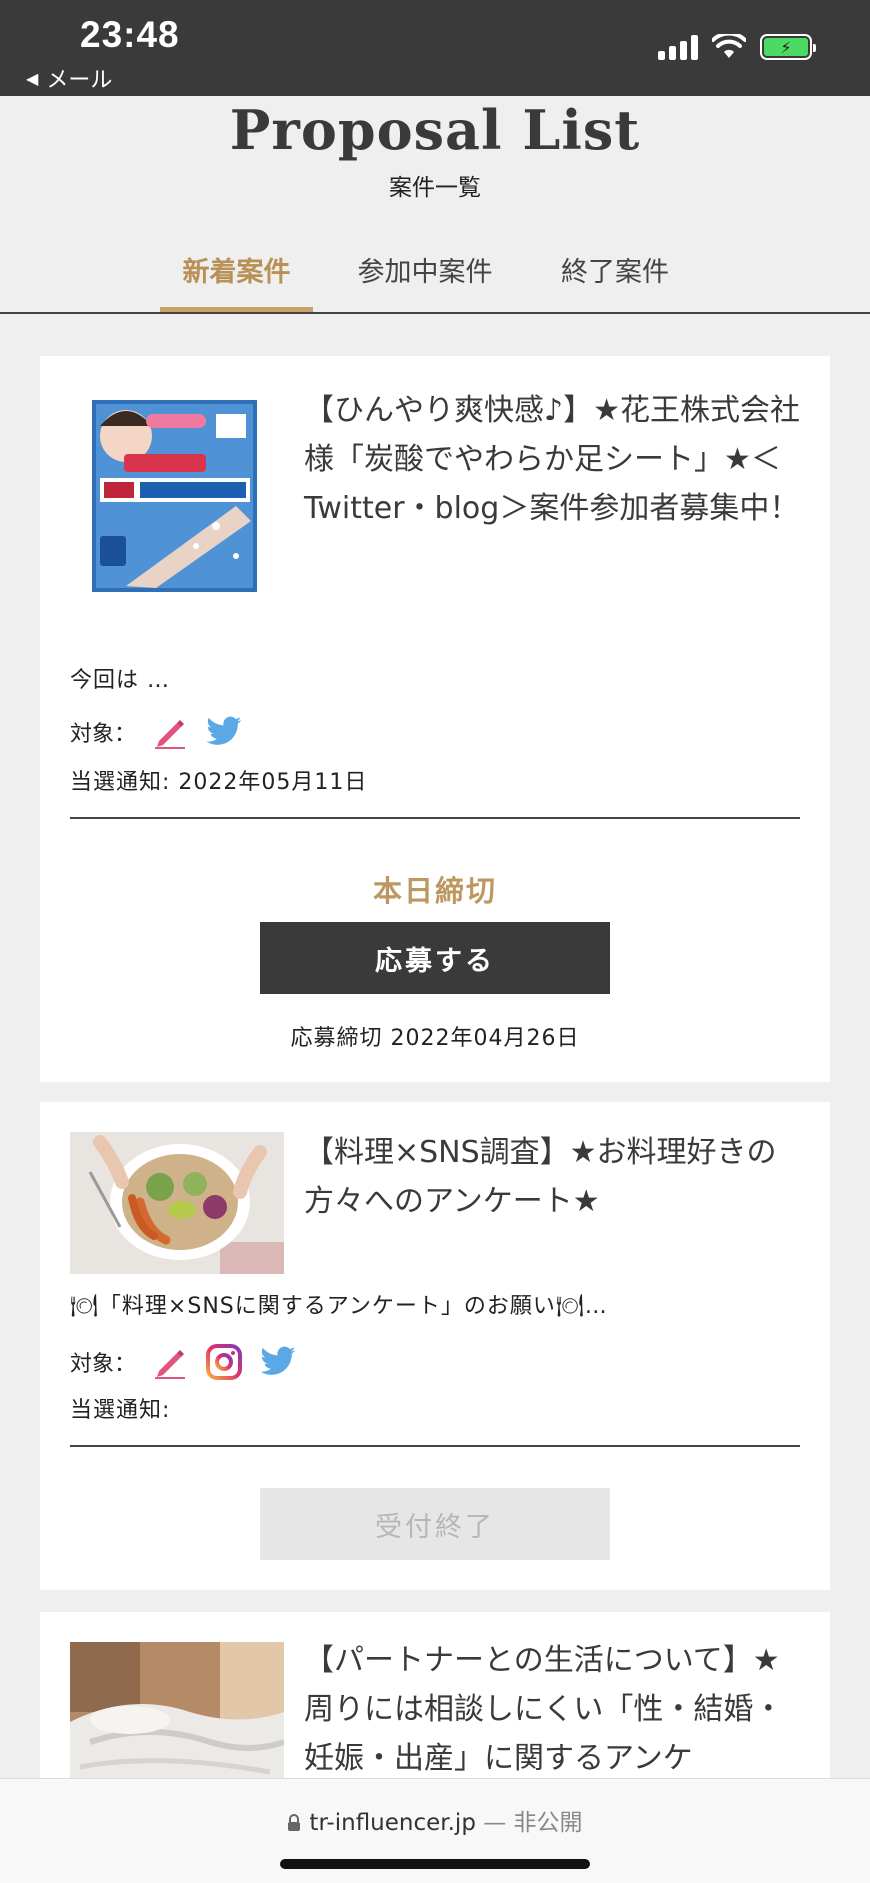 The image size is (870, 1883). What do you see at coordinates (177, 1717) in the screenshot?
I see `bedroom-image` at bounding box center [177, 1717].